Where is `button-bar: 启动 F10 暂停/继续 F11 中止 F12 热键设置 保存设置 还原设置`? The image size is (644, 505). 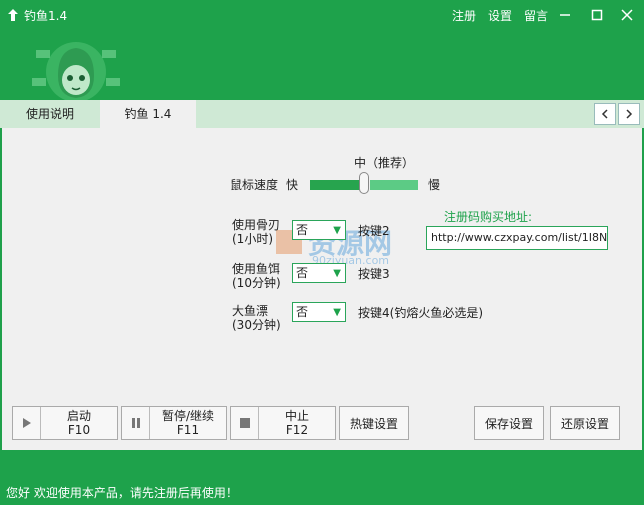
button-bar: 启动 F10 暂停/继续 F11 中止 F12 热键设置 保存设置 还原设置 is located at coordinates (322, 421).